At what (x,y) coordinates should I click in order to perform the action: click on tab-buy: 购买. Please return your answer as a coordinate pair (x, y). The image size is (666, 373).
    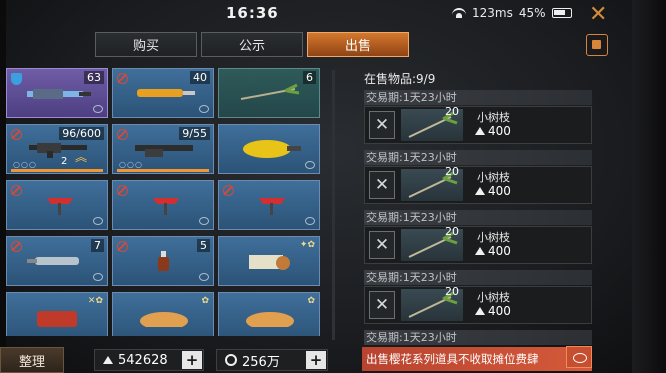
    Looking at the image, I should click on (146, 44).